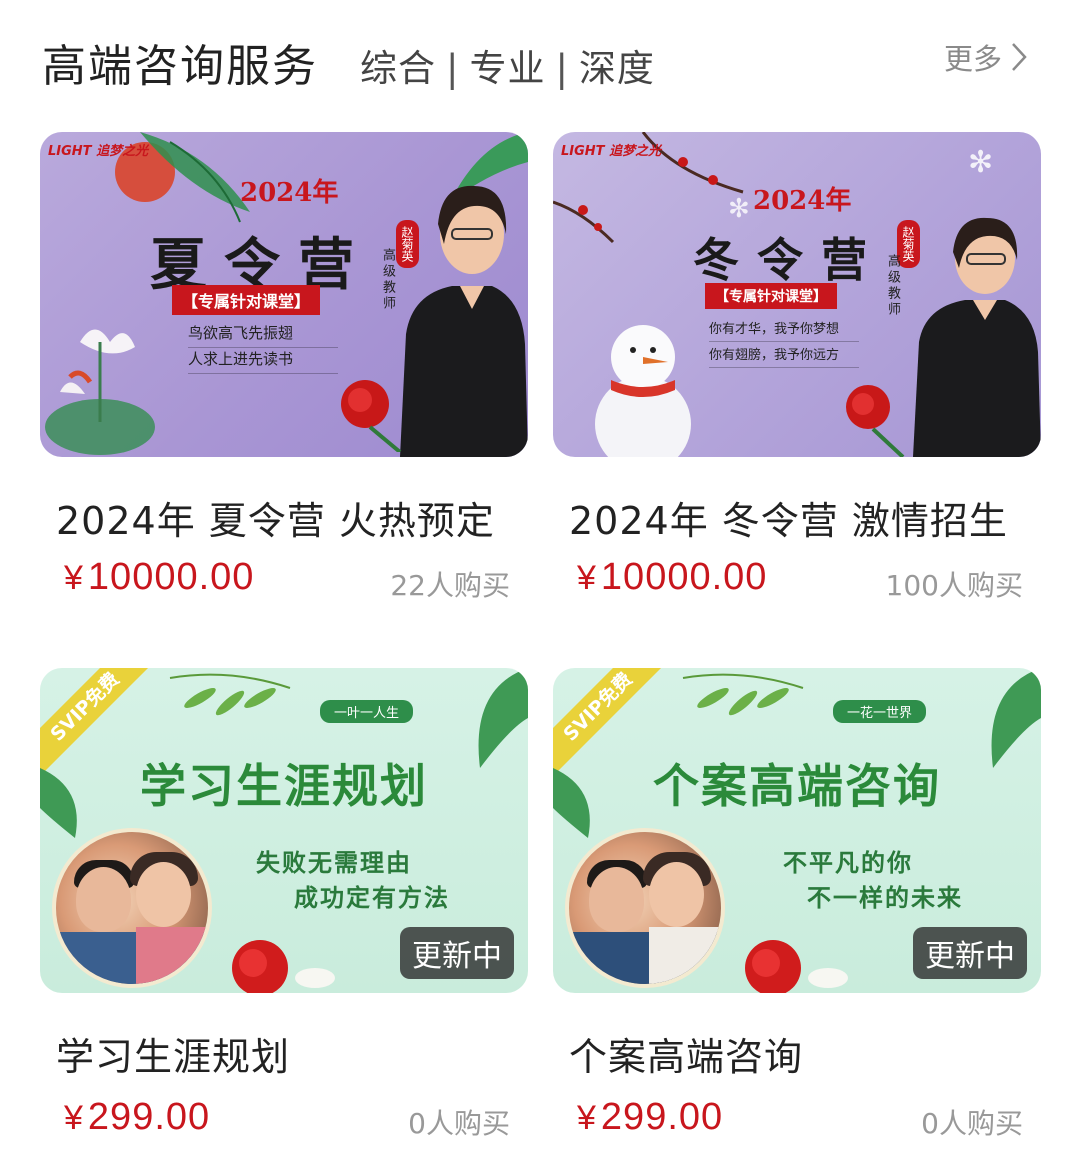  What do you see at coordinates (263, 361) in the screenshot?
I see `poster-slogan: 人求上进先读书` at bounding box center [263, 361].